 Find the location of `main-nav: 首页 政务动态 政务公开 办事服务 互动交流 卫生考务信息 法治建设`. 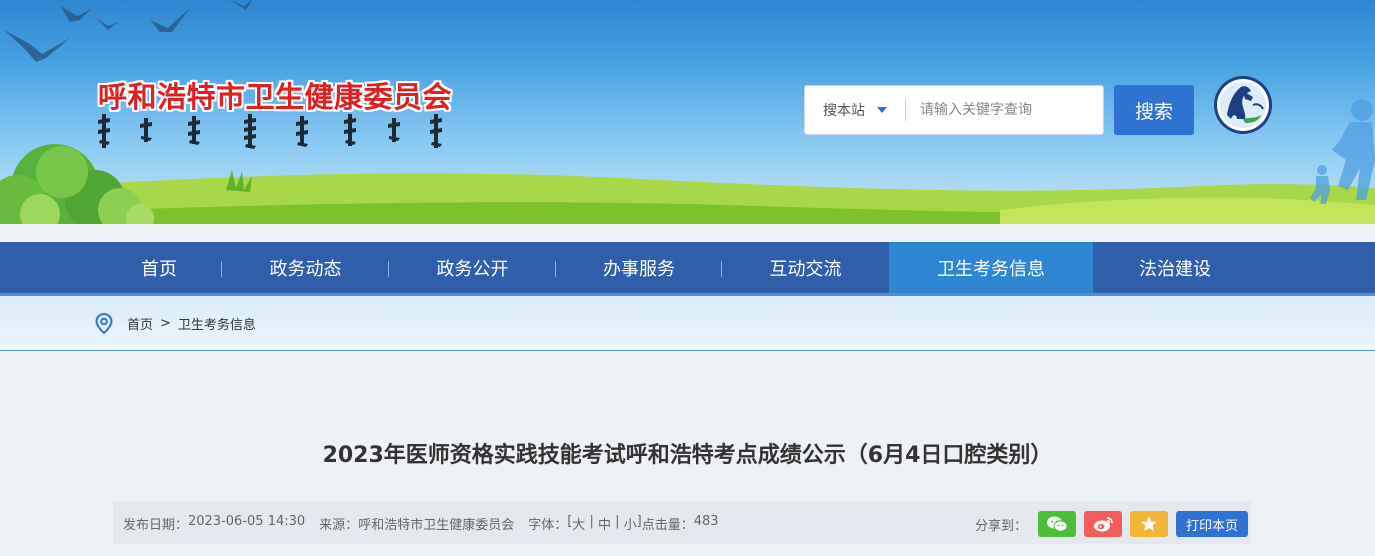

main-nav: 首页 政务动态 政务公开 办事服务 互动交流 卫生考务信息 法治建设 is located at coordinates (687, 269).